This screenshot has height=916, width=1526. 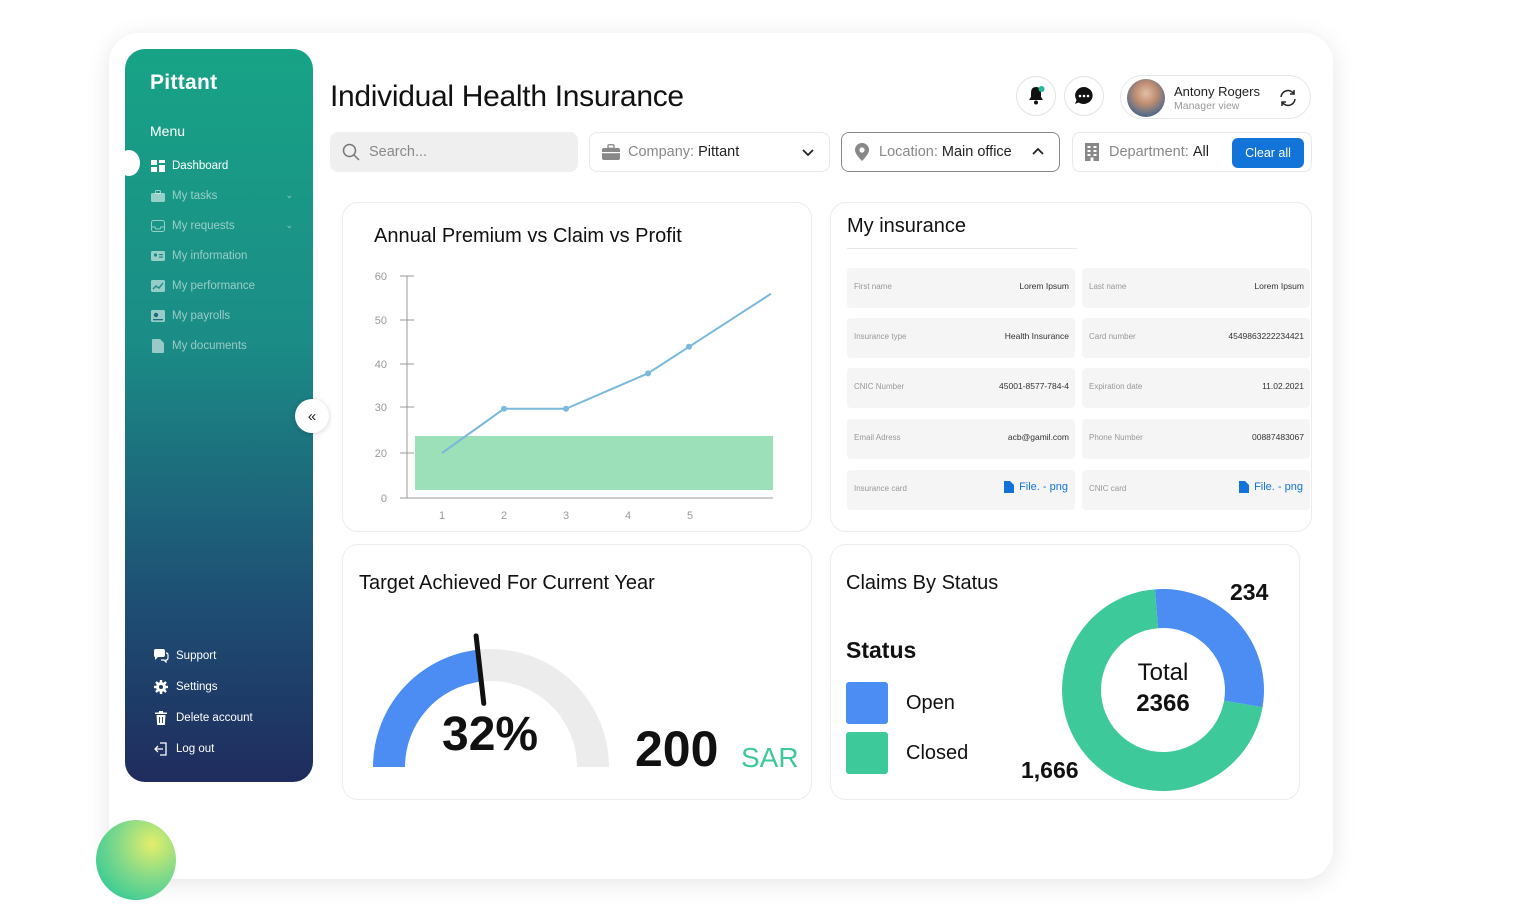 I want to click on field-expiration-date: Expiration date 11.02.2021, so click(x=1196, y=388).